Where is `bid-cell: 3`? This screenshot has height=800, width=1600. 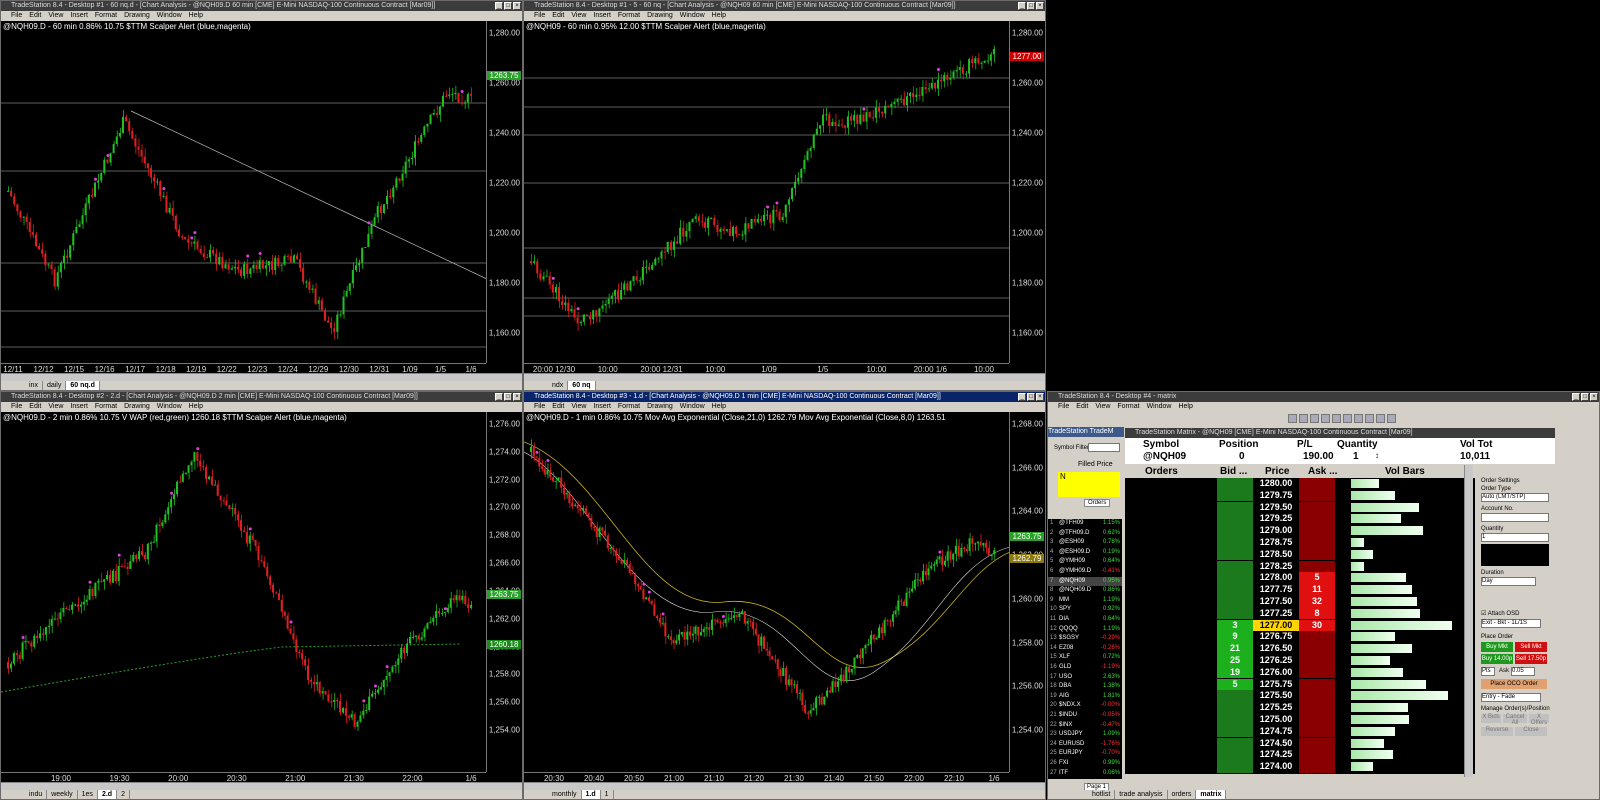 bid-cell: 3 is located at coordinates (1235, 625).